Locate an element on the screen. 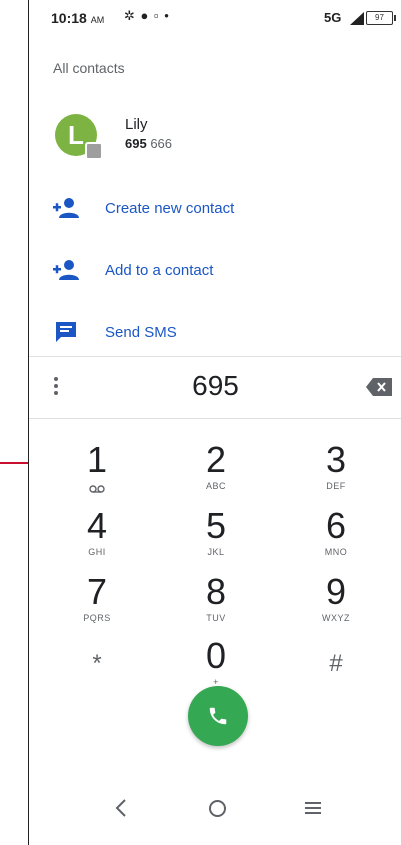  key-5: 5 JKL is located at coordinates (216, 536).